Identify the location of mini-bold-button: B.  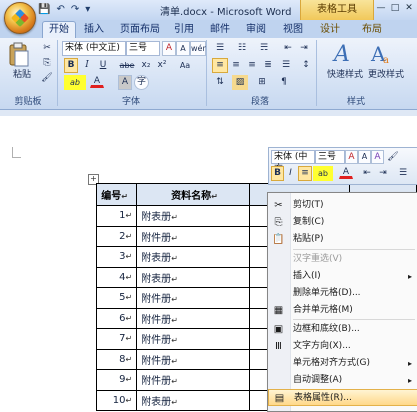
(277, 173).